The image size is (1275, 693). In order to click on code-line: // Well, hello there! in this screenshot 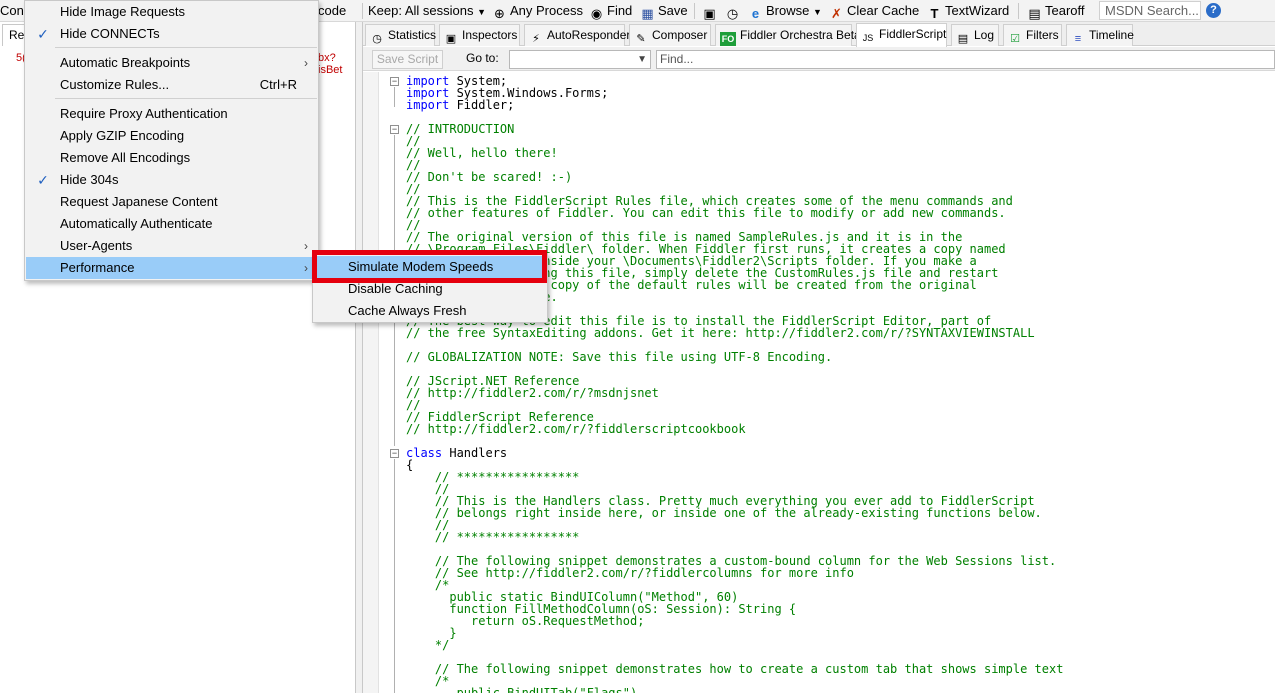, I will do `click(734, 153)`.